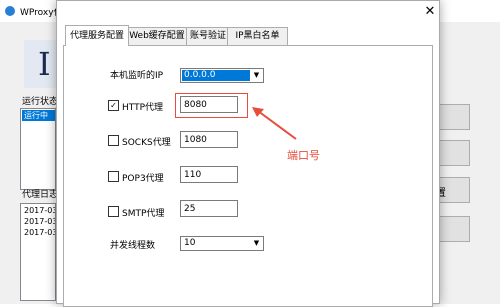 This screenshot has height=307, width=500. Describe the element at coordinates (113, 176) in the screenshot. I see `pop3-checkbox` at that location.